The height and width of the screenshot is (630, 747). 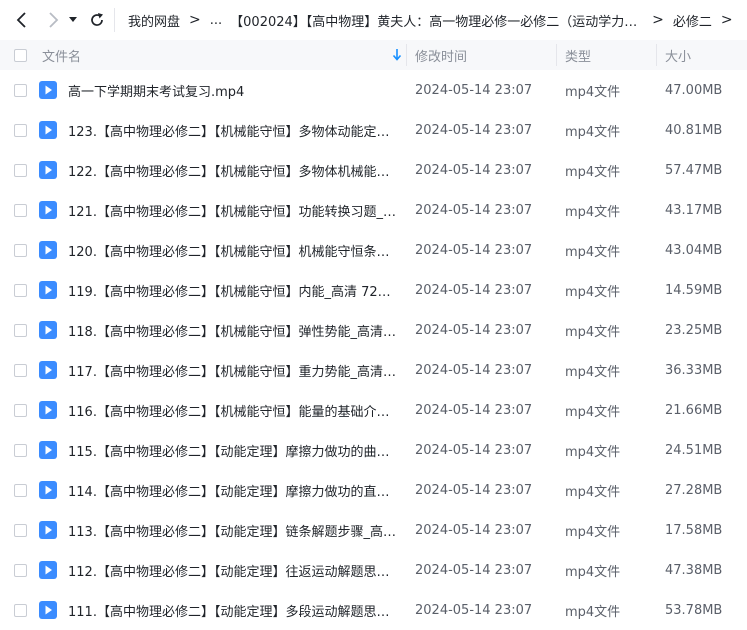 What do you see at coordinates (154, 20) in the screenshot?
I see `breadcrumb-item-root: 我的网盘` at bounding box center [154, 20].